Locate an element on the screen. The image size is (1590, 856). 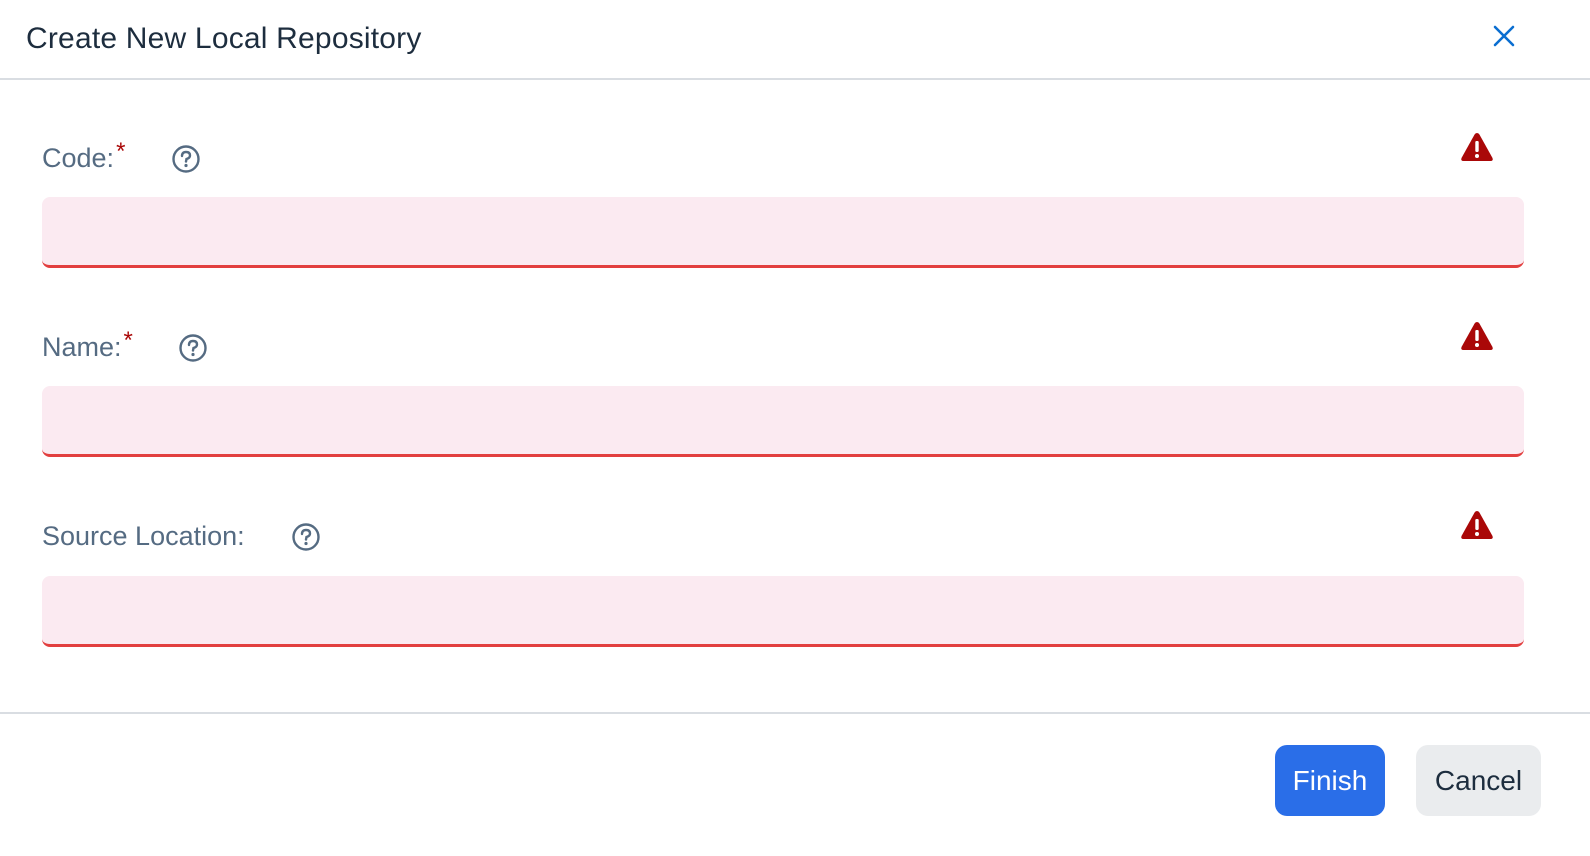
close-icon is located at coordinates (1504, 36).